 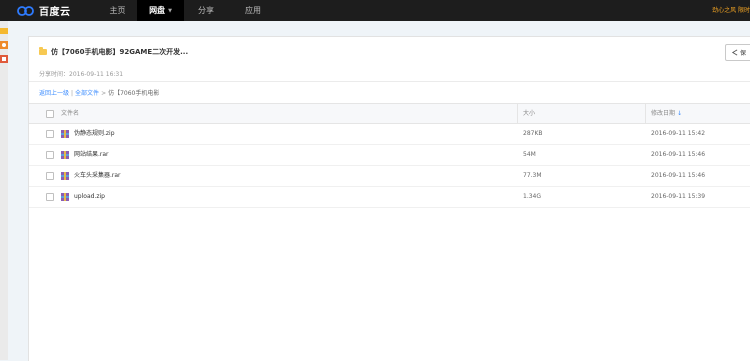 I want to click on breadcrumb-all-files-link: 全部文件, so click(x=87, y=93).